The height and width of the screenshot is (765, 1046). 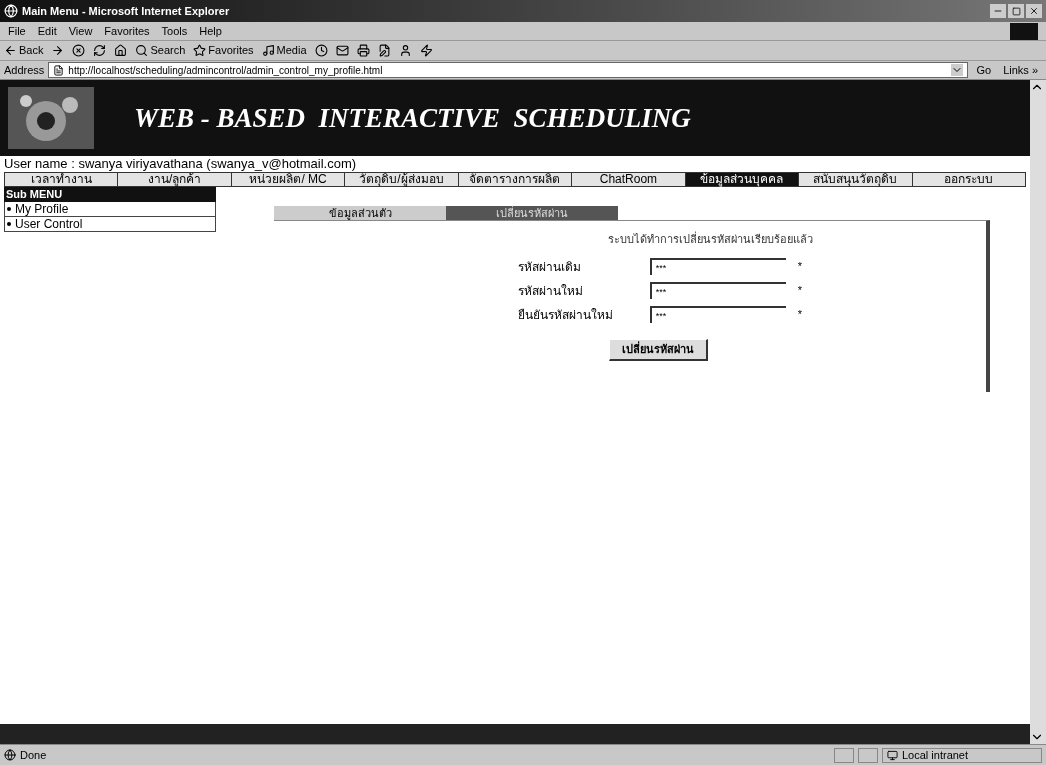 What do you see at coordinates (100, 50) in the screenshot?
I see `refresh-icon` at bounding box center [100, 50].